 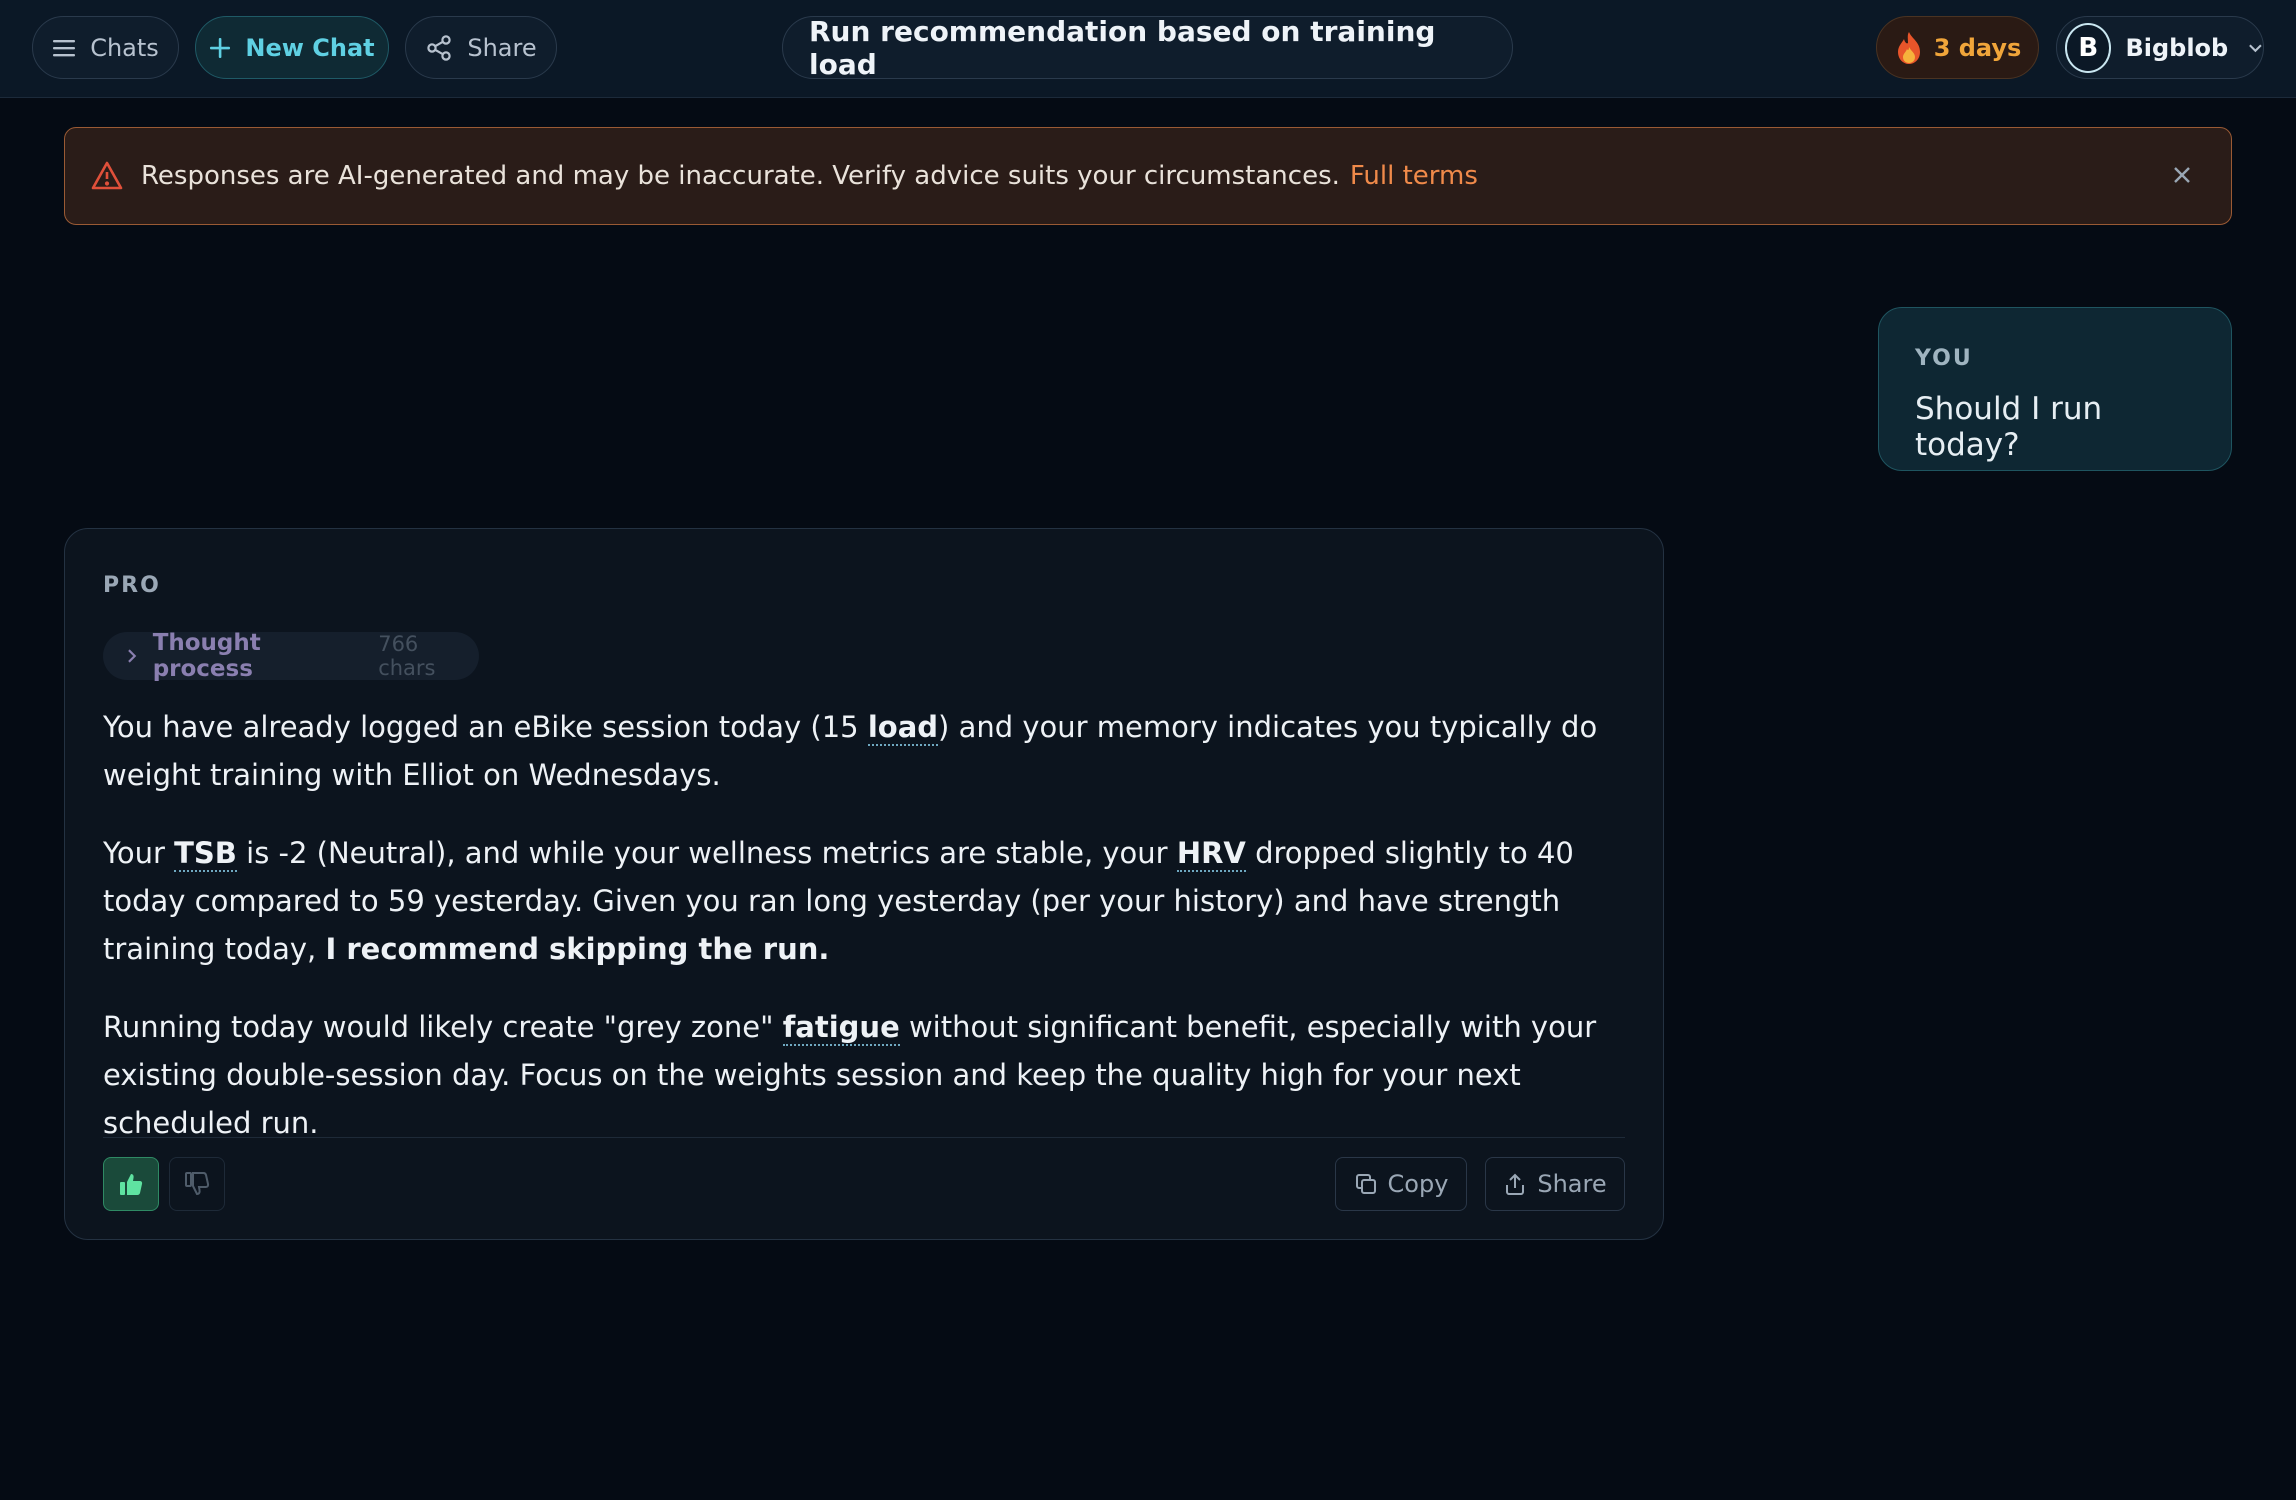 What do you see at coordinates (205, 854) in the screenshot?
I see `glossary-term-tsb: TSB` at bounding box center [205, 854].